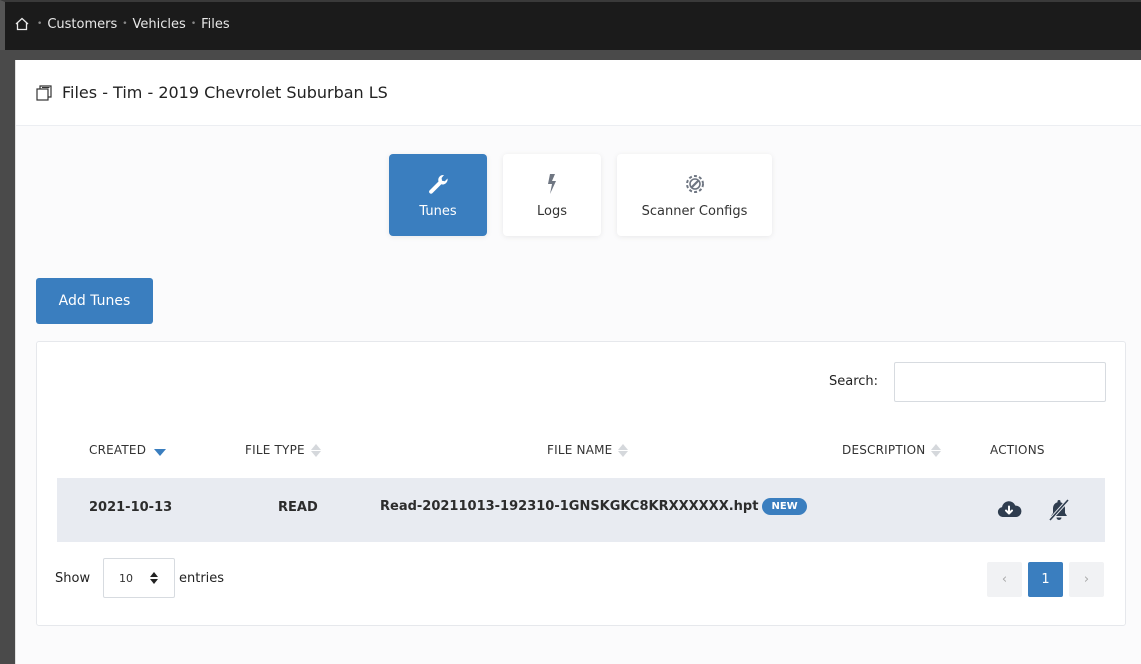 This screenshot has height=664, width=1141. Describe the element at coordinates (552, 211) in the screenshot. I see `tab-label: Logs` at that location.